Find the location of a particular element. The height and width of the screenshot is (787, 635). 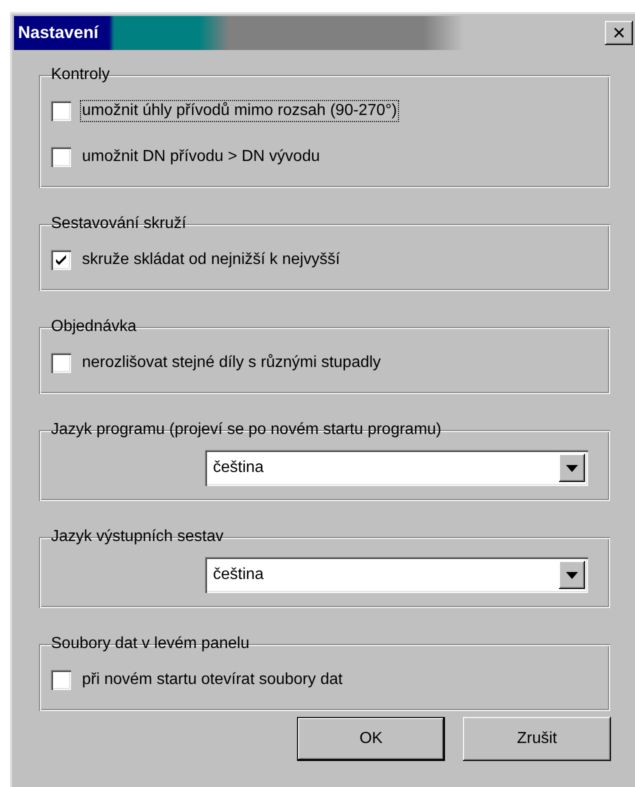

checkbox-label: umožnit úhly přívodů mimo rozsah (90-270°) is located at coordinates (239, 111).